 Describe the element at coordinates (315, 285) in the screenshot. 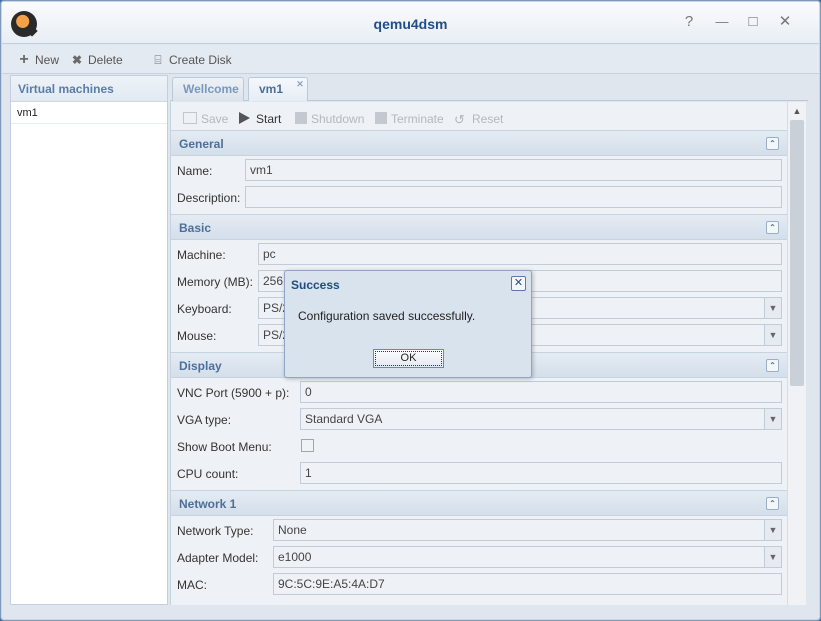

I see `dialog-title: Success` at that location.